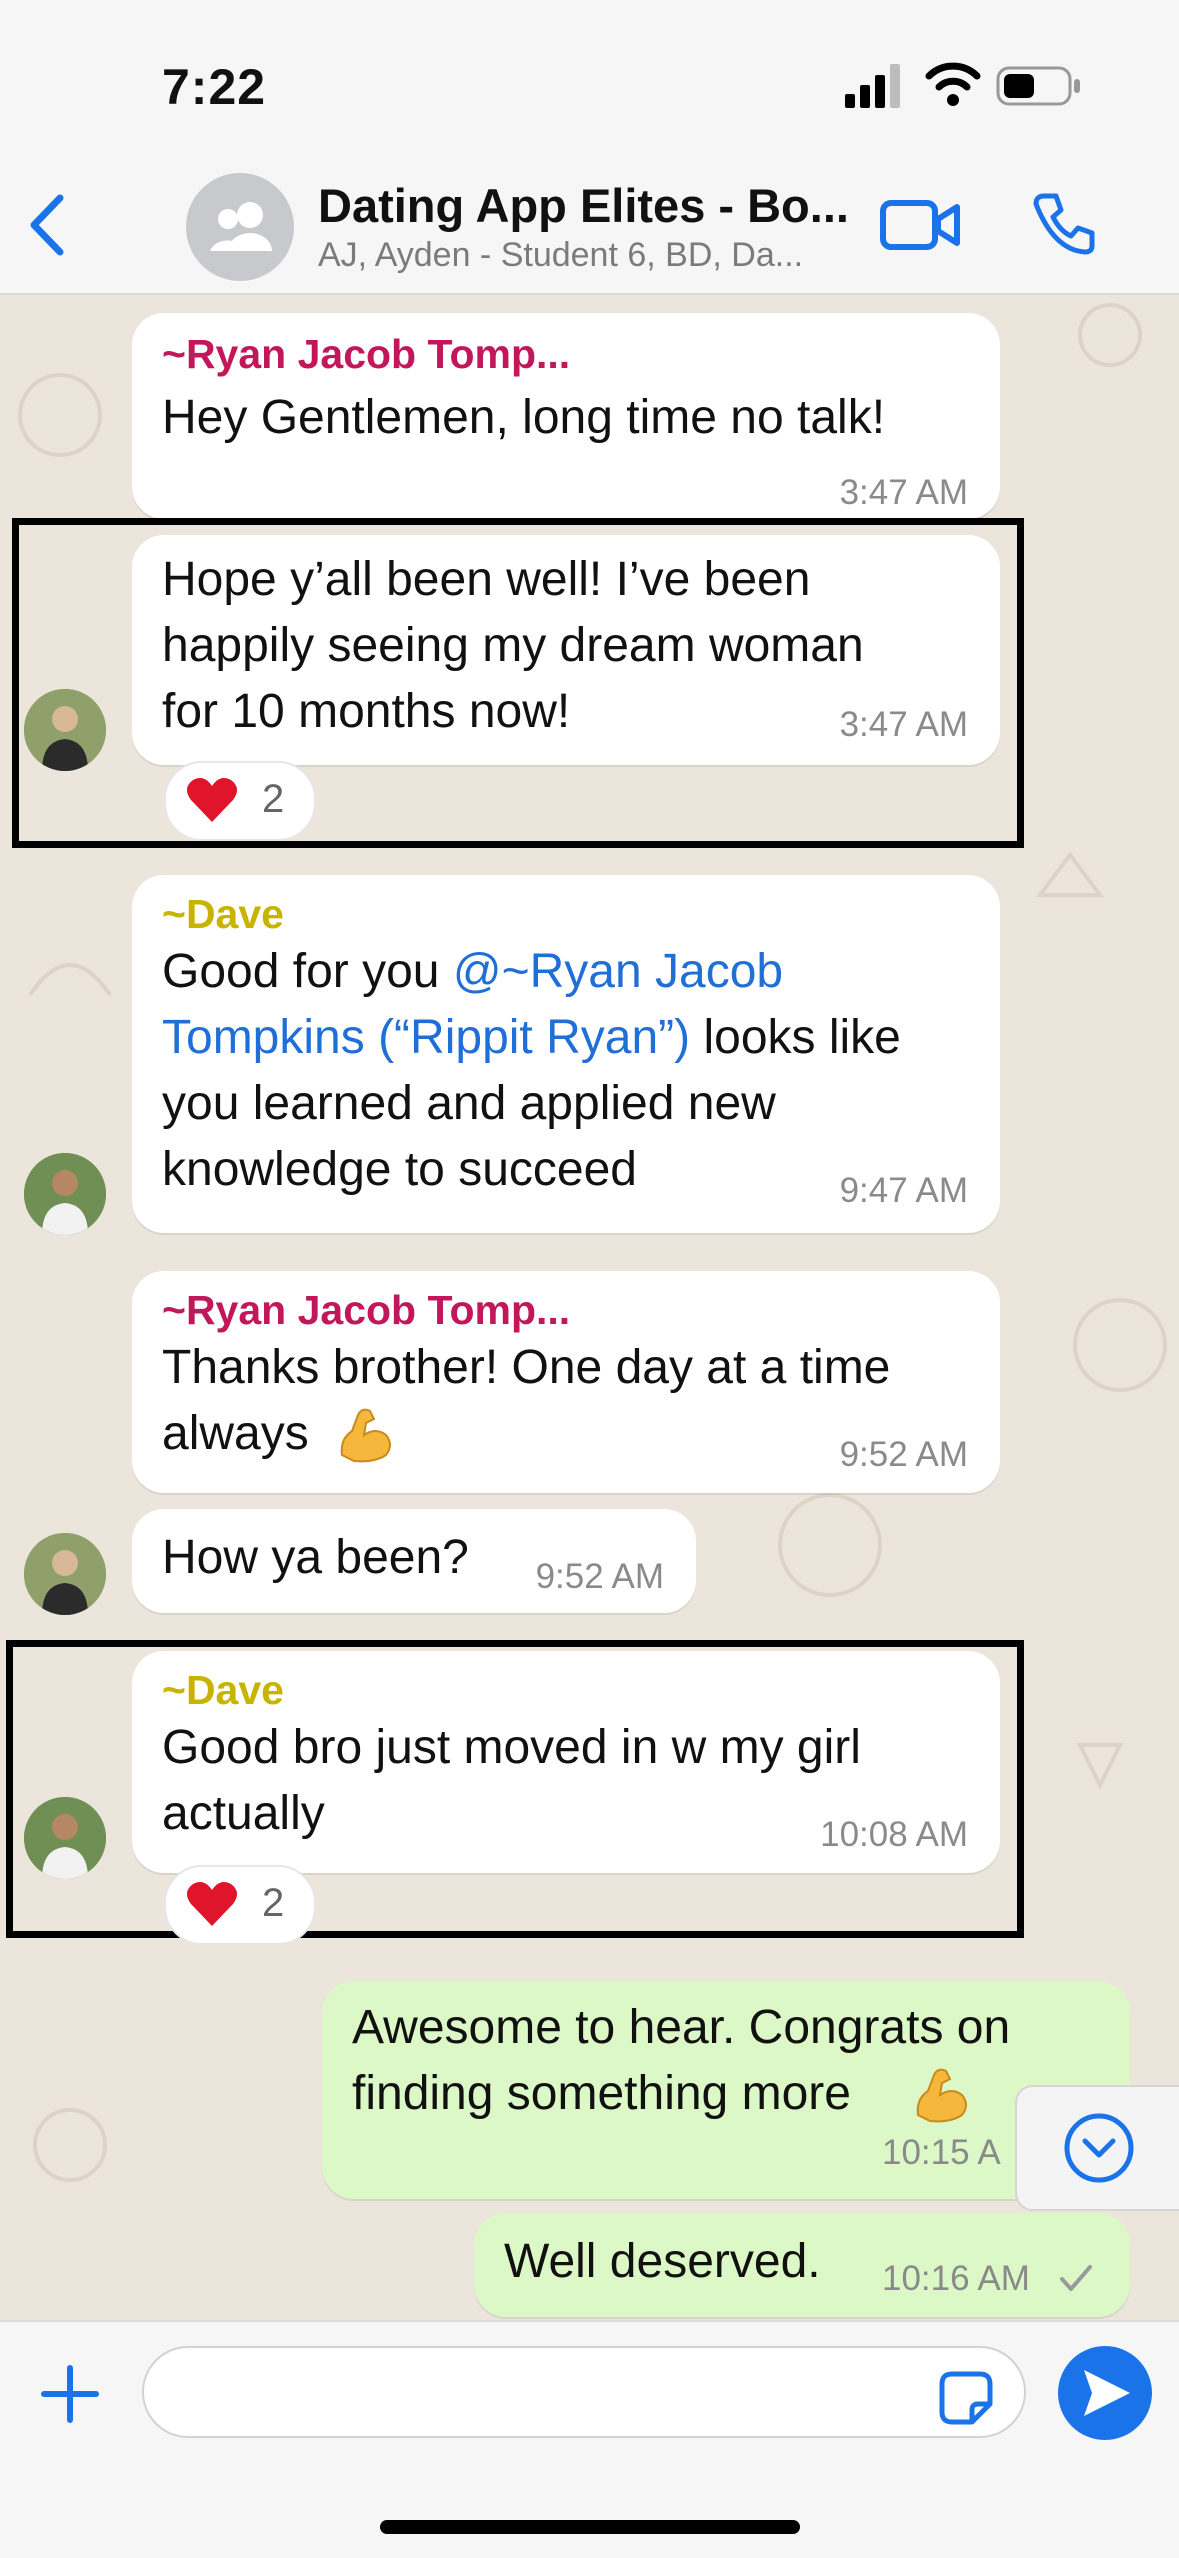 The width and height of the screenshot is (1179, 2558). What do you see at coordinates (956, 2278) in the screenshot?
I see `message-time: 10:16 AM` at bounding box center [956, 2278].